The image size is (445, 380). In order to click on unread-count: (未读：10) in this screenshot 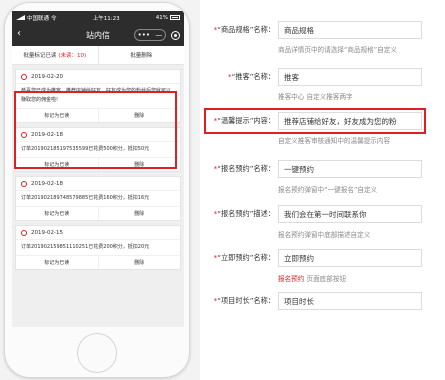, I will do `click(72, 56)`.